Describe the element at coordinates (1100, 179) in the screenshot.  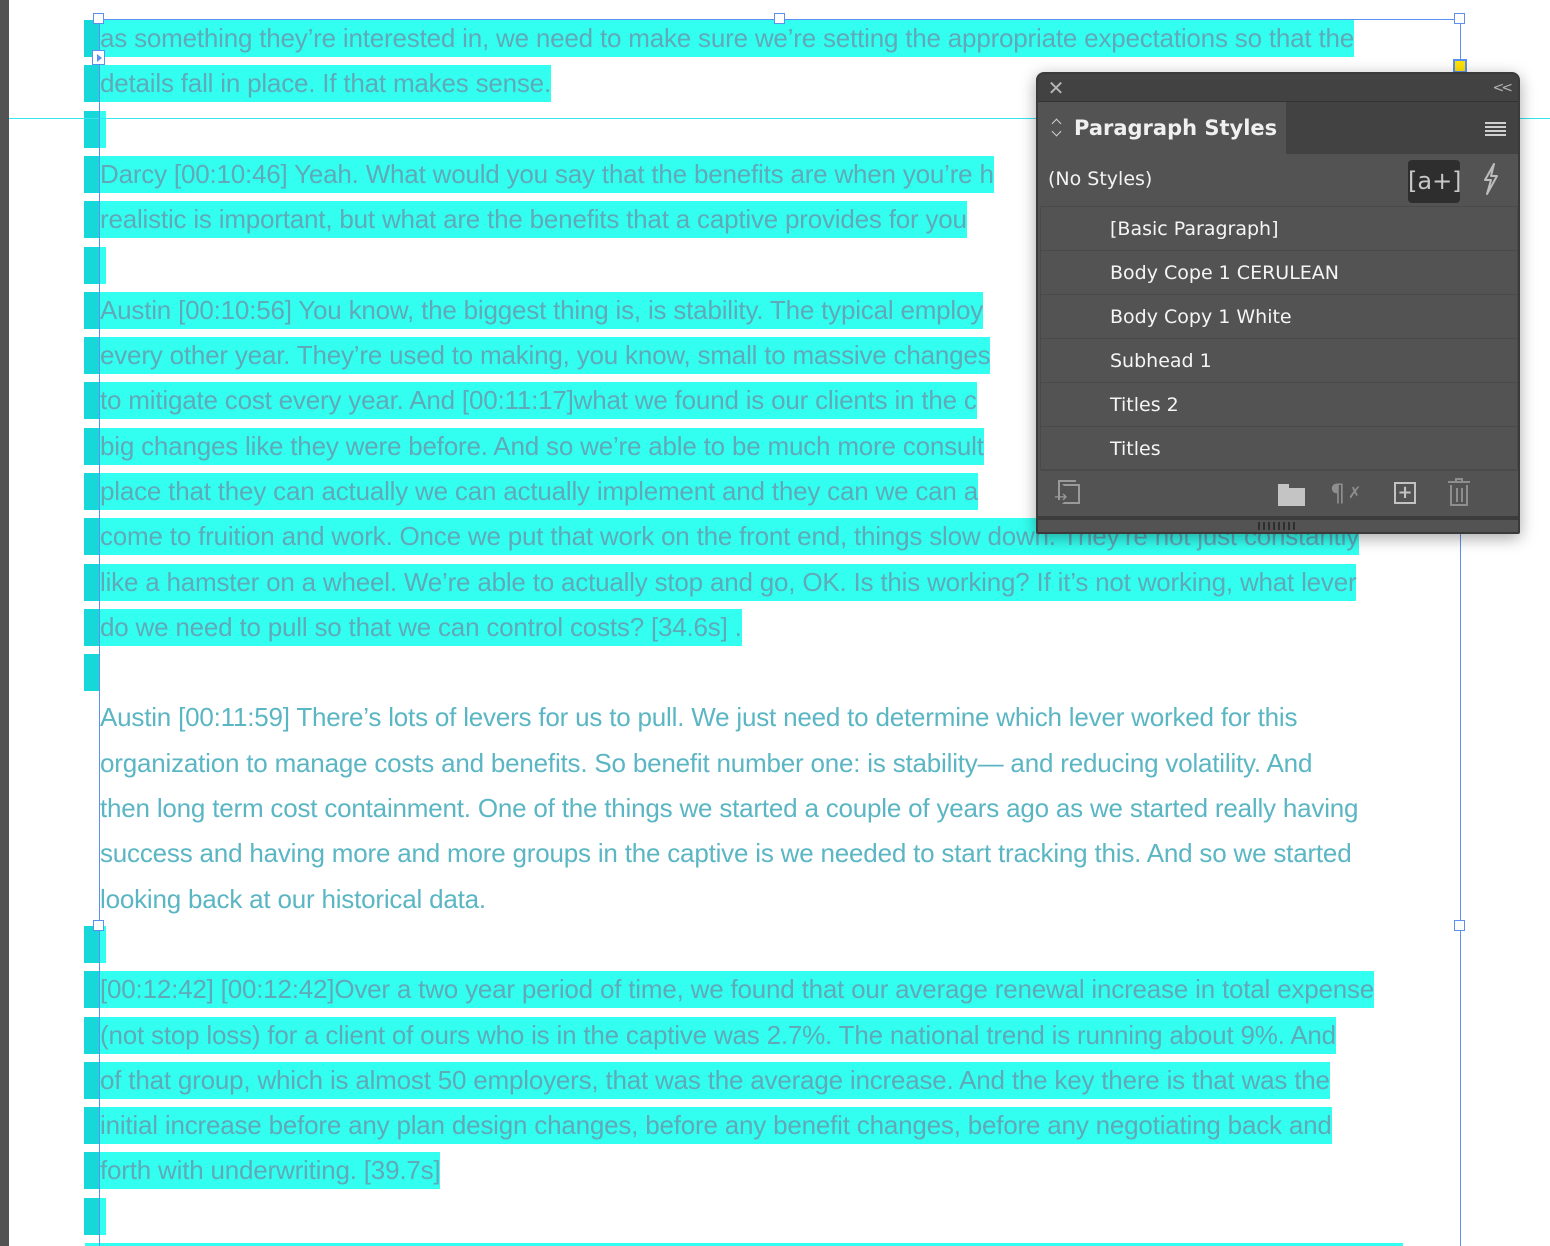
I see `current-style-label: (No Styles)` at that location.